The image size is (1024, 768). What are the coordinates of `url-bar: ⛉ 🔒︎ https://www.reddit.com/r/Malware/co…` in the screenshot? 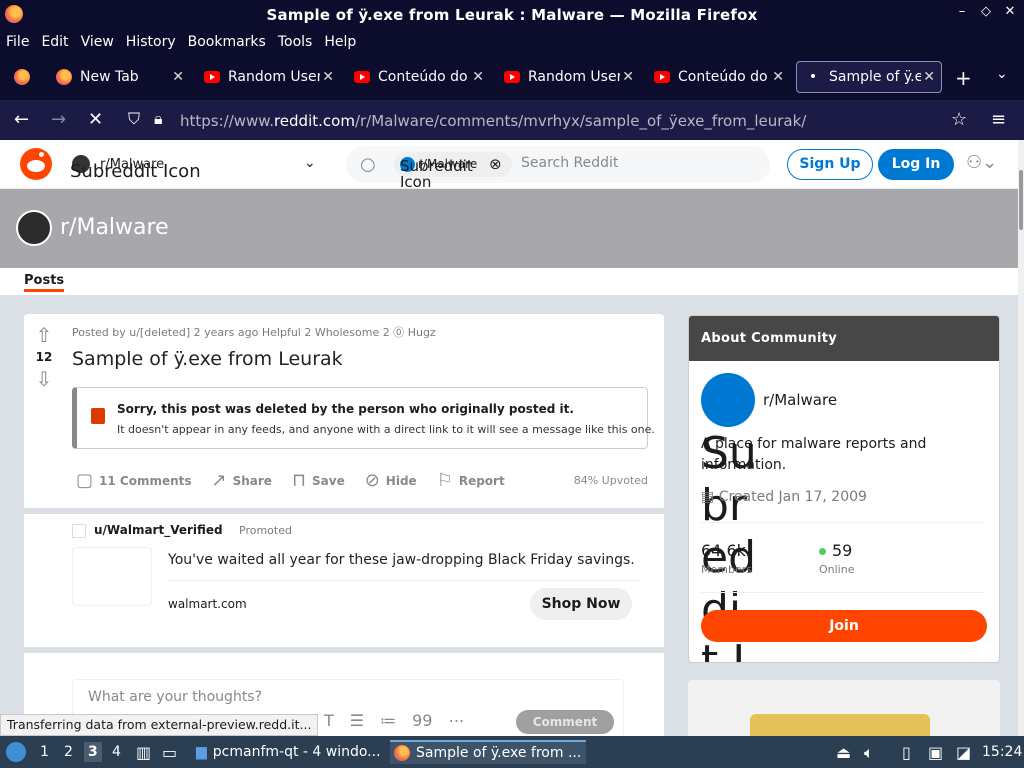 It's located at (546, 120).